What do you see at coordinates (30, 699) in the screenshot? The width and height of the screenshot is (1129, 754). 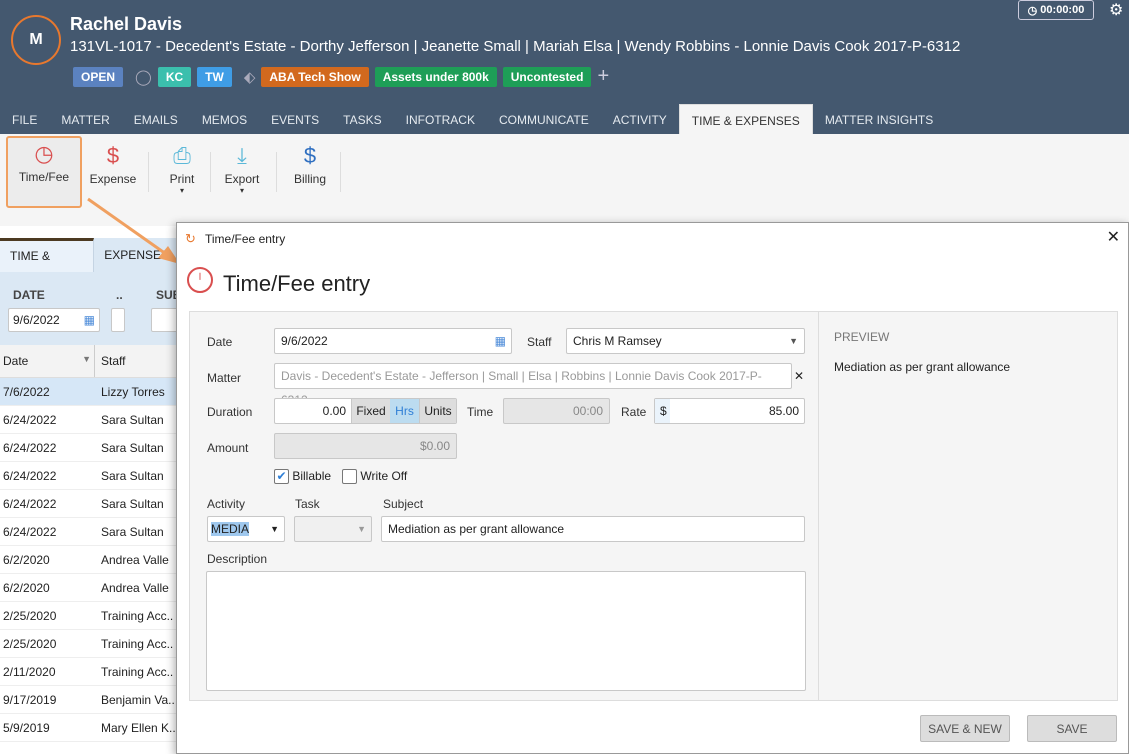 I see `cell-date: 9/17/2019` at bounding box center [30, 699].